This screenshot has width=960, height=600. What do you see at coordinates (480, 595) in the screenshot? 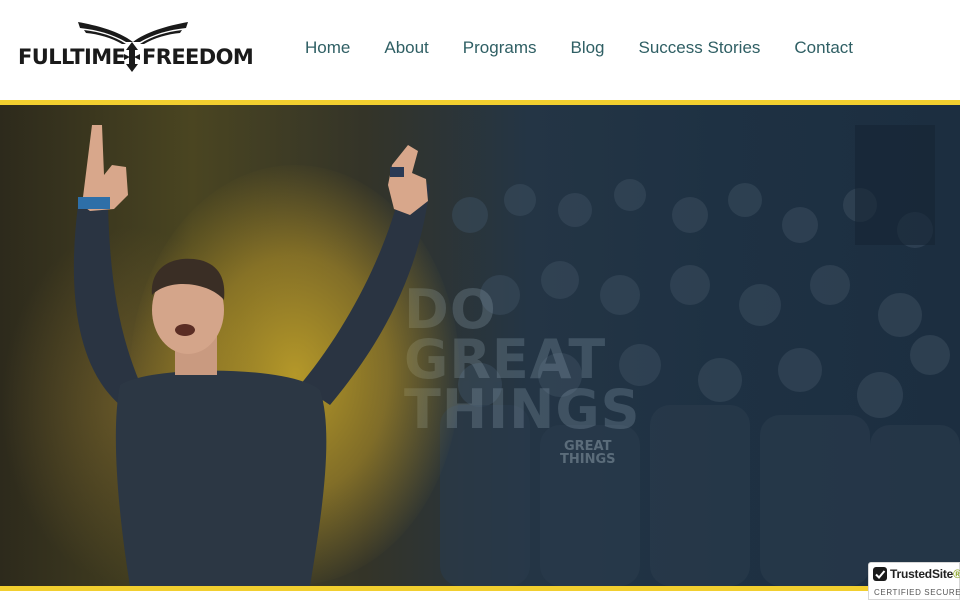
I see `page-body-start` at bounding box center [480, 595].